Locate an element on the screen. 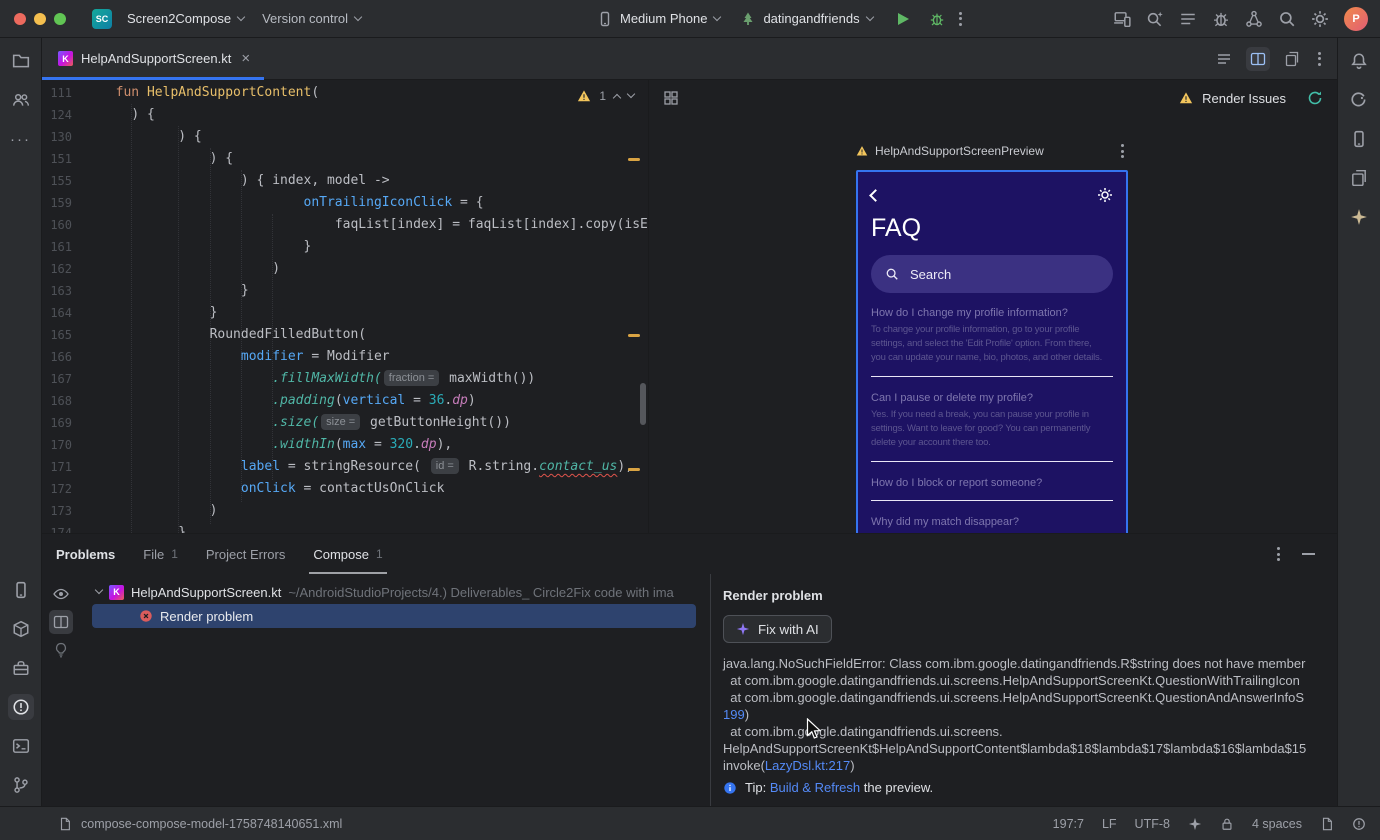 The image size is (1380, 840). collaboration-icon is located at coordinates (21, 100).